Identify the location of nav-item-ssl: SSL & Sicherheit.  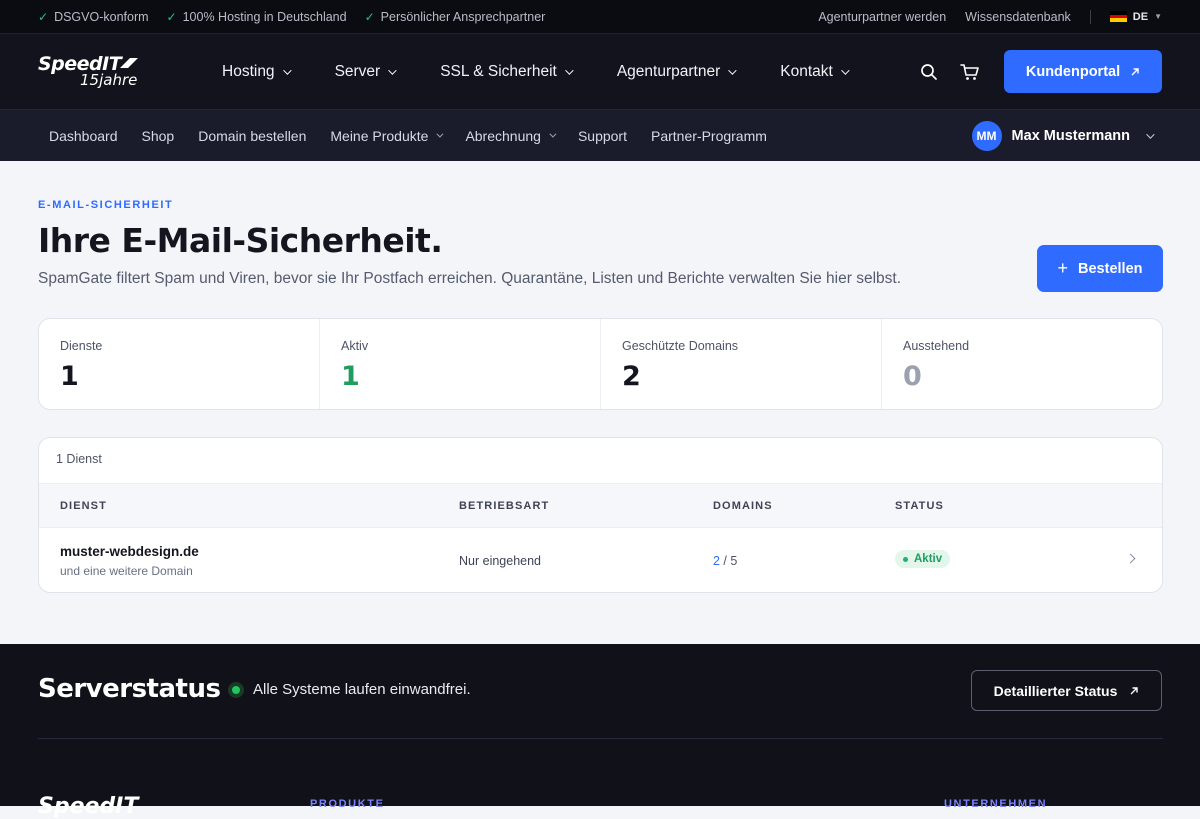
(507, 72).